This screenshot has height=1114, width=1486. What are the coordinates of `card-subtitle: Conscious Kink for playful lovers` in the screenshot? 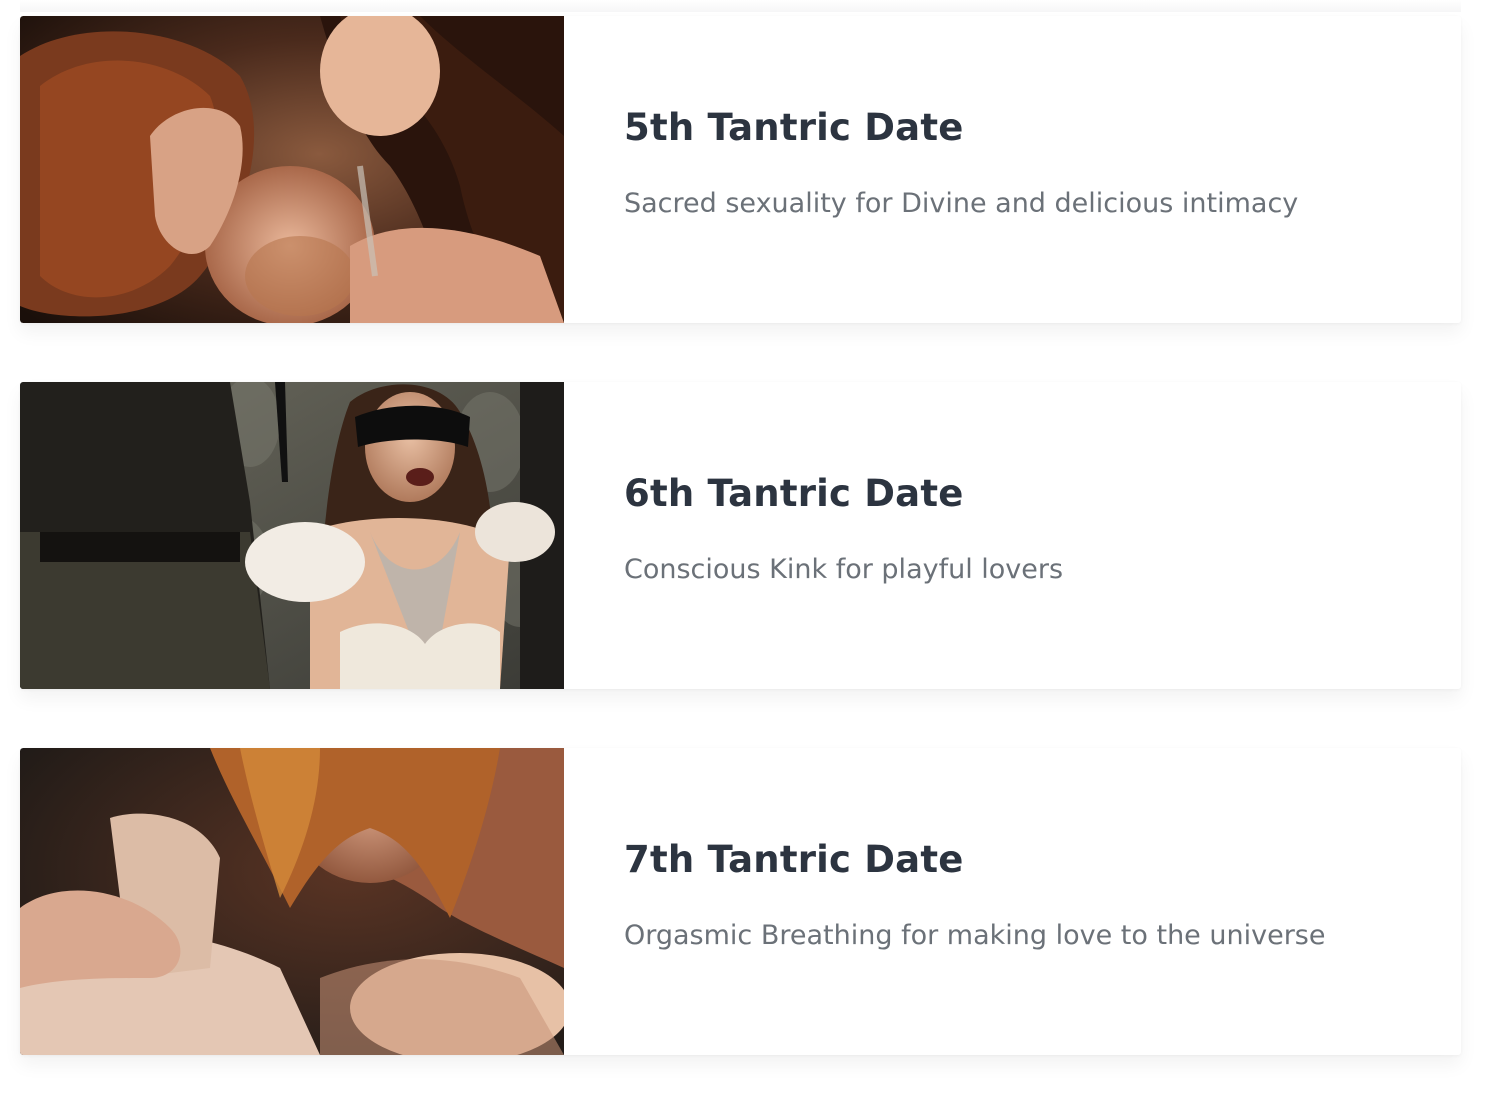 It's located at (844, 569).